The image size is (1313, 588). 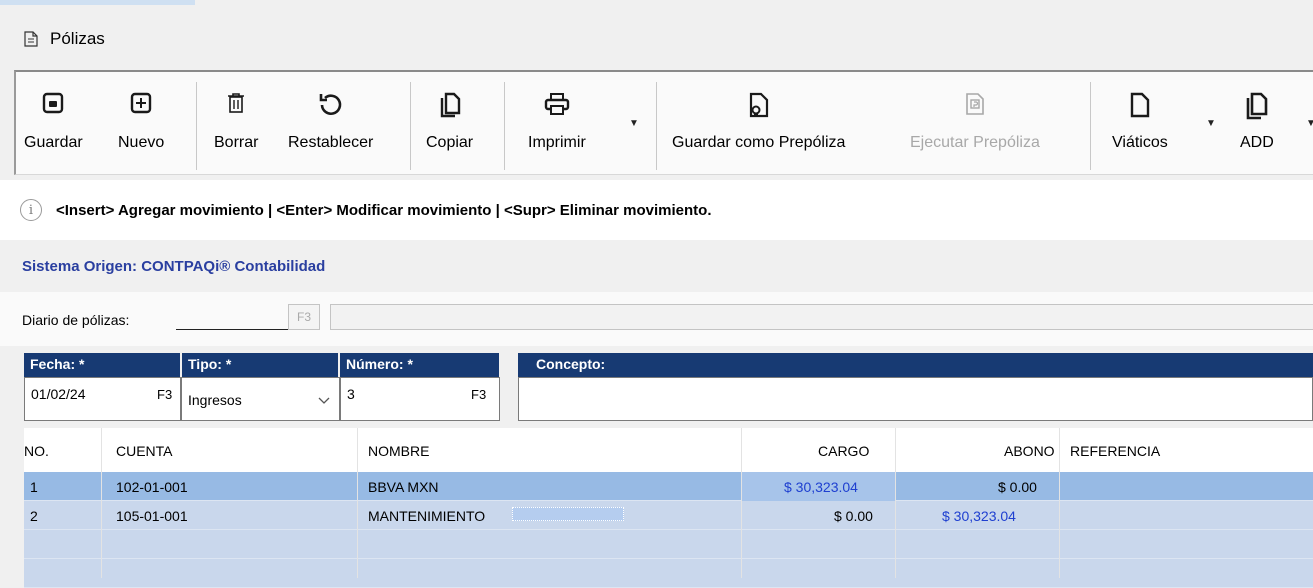 I want to click on print-button-label: Imprimir, so click(x=557, y=142).